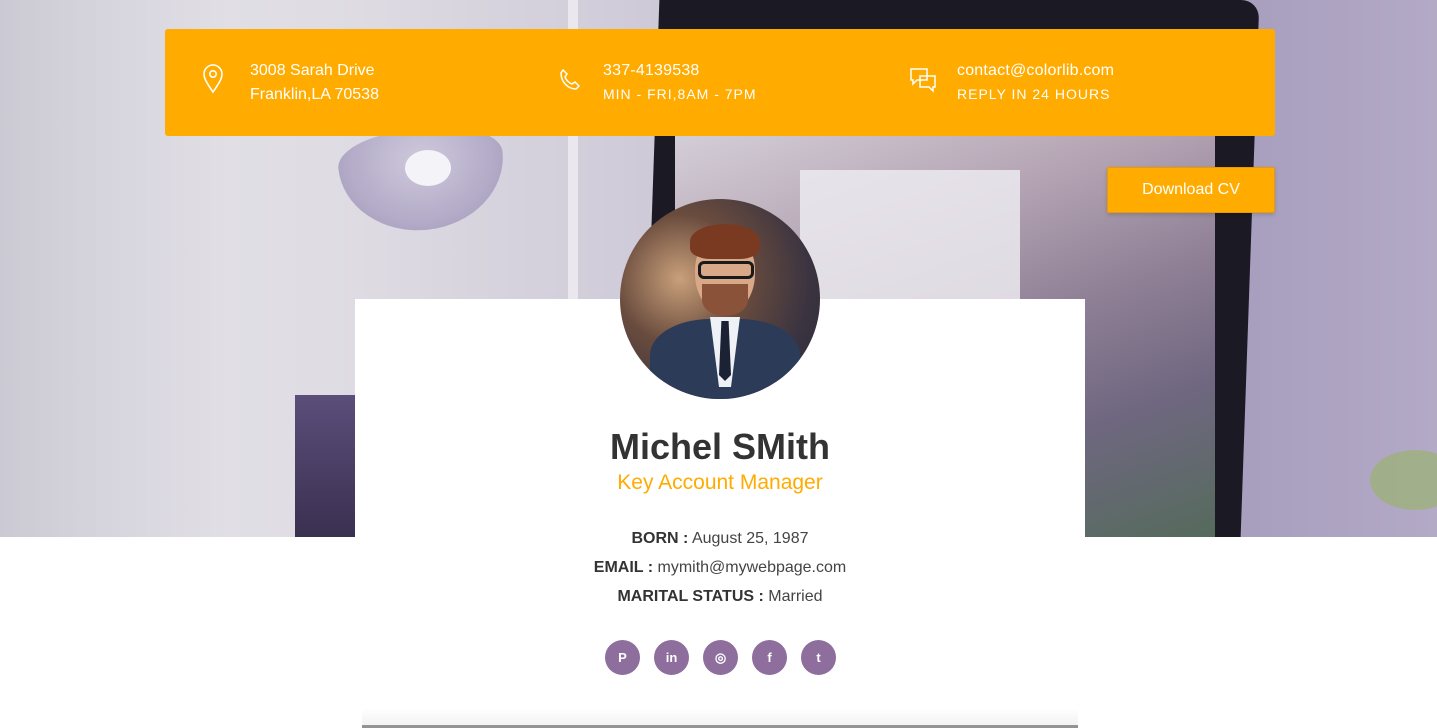 This screenshot has height=728, width=1437. Describe the element at coordinates (690, 596) in the screenshot. I see `marital-label: MARITAL STATUS :` at that location.